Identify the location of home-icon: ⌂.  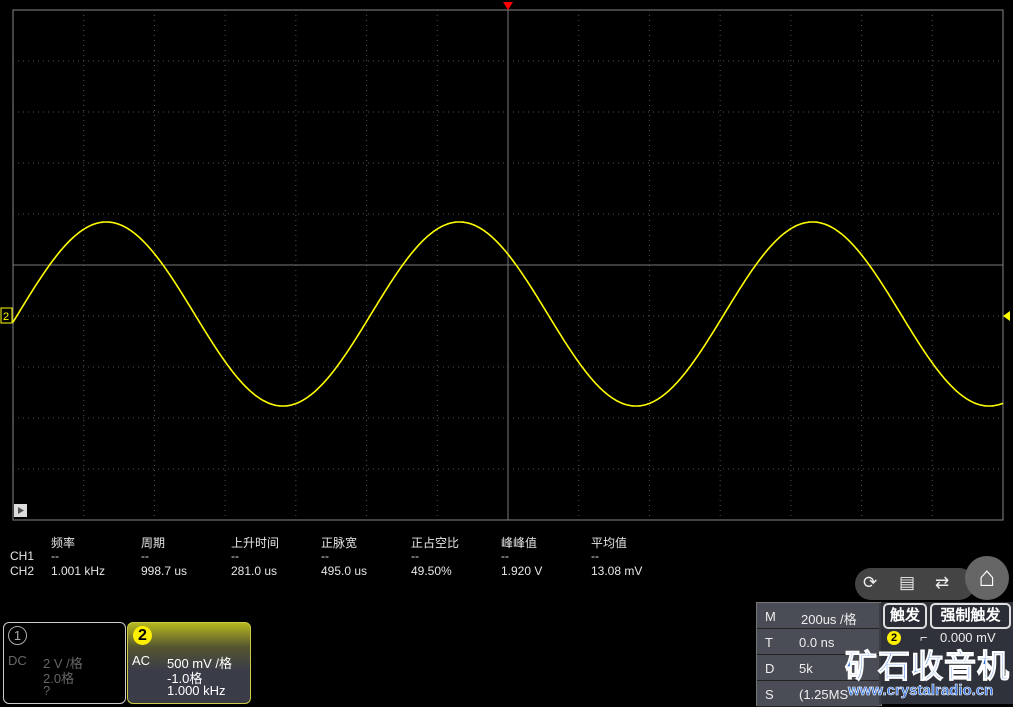
(987, 576).